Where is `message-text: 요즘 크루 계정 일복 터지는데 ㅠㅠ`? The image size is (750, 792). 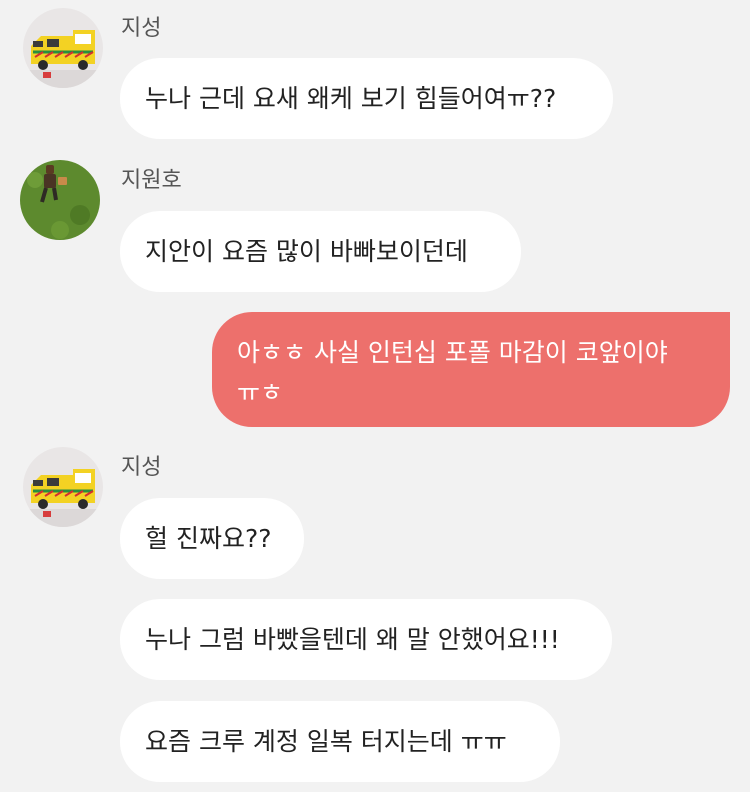
message-text: 요즘 크루 계정 일복 터지는데 ㅠㅠ is located at coordinates (326, 741).